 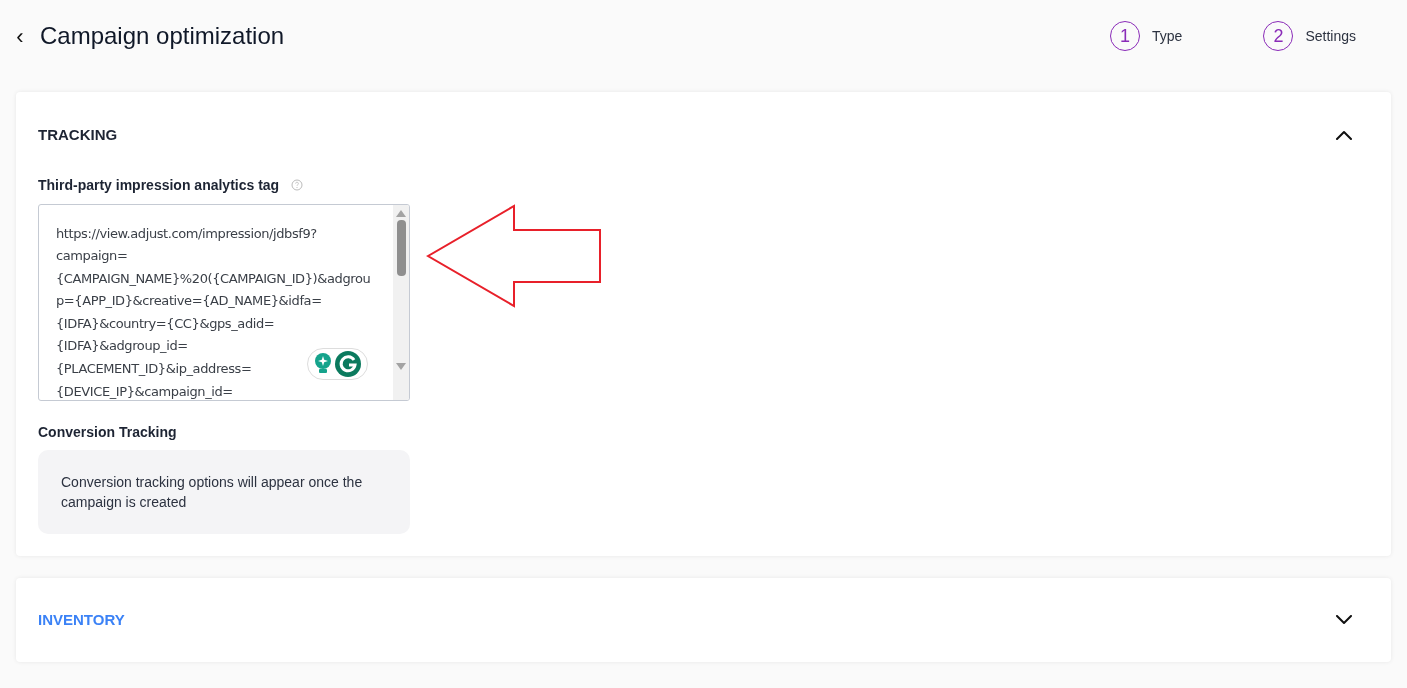 I want to click on info-text: Conversion tracking options will appear once the campaign is created, so click(x=212, y=492).